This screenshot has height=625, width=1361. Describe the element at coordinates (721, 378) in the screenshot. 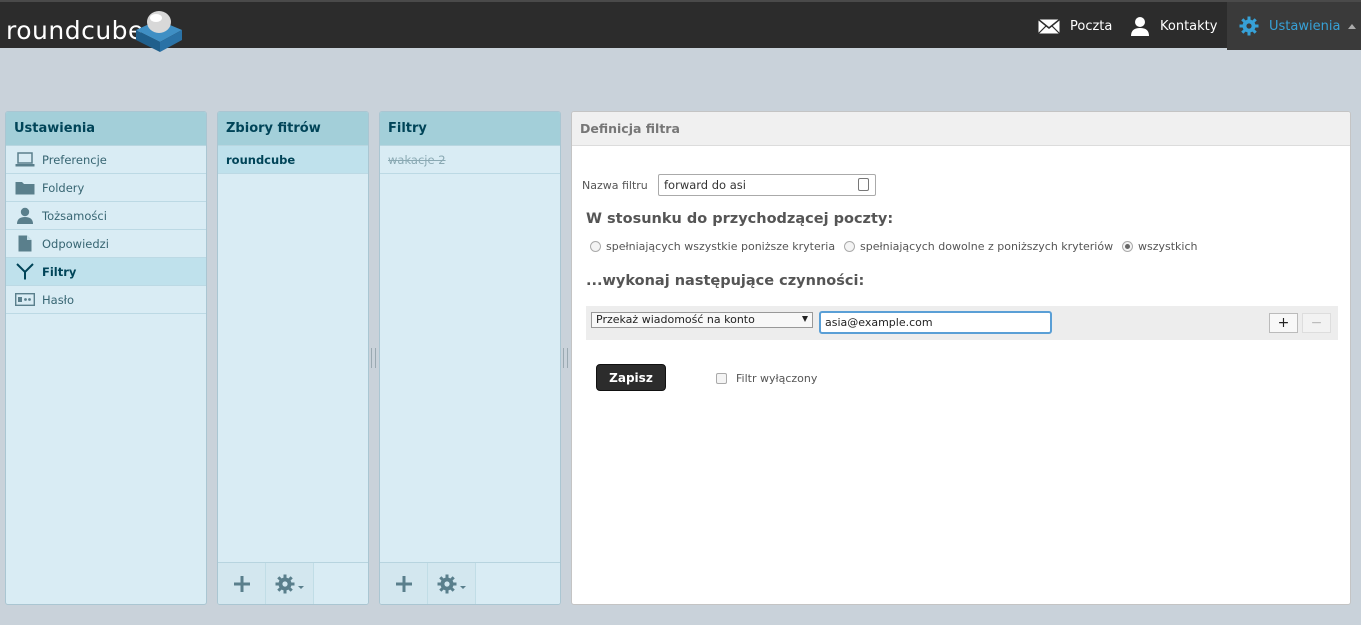

I see `checkbox-box` at that location.